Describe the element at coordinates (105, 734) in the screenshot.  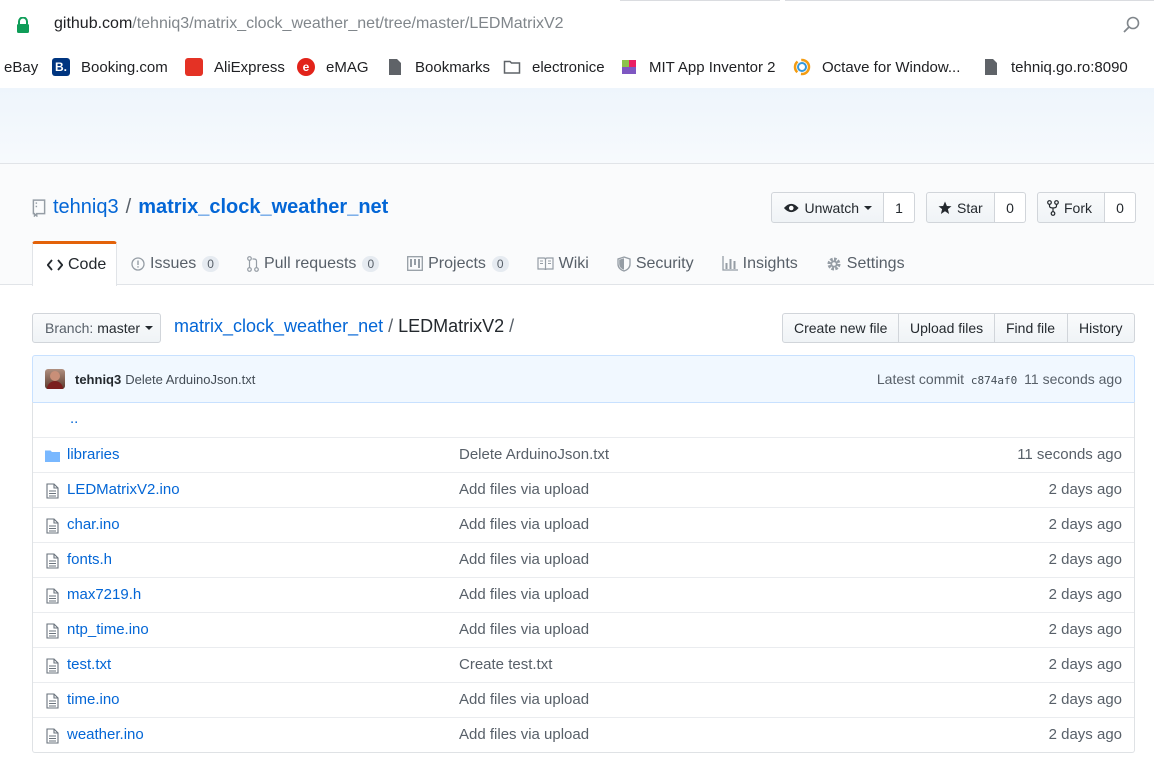
I see `file-name-link: weather.ino` at that location.